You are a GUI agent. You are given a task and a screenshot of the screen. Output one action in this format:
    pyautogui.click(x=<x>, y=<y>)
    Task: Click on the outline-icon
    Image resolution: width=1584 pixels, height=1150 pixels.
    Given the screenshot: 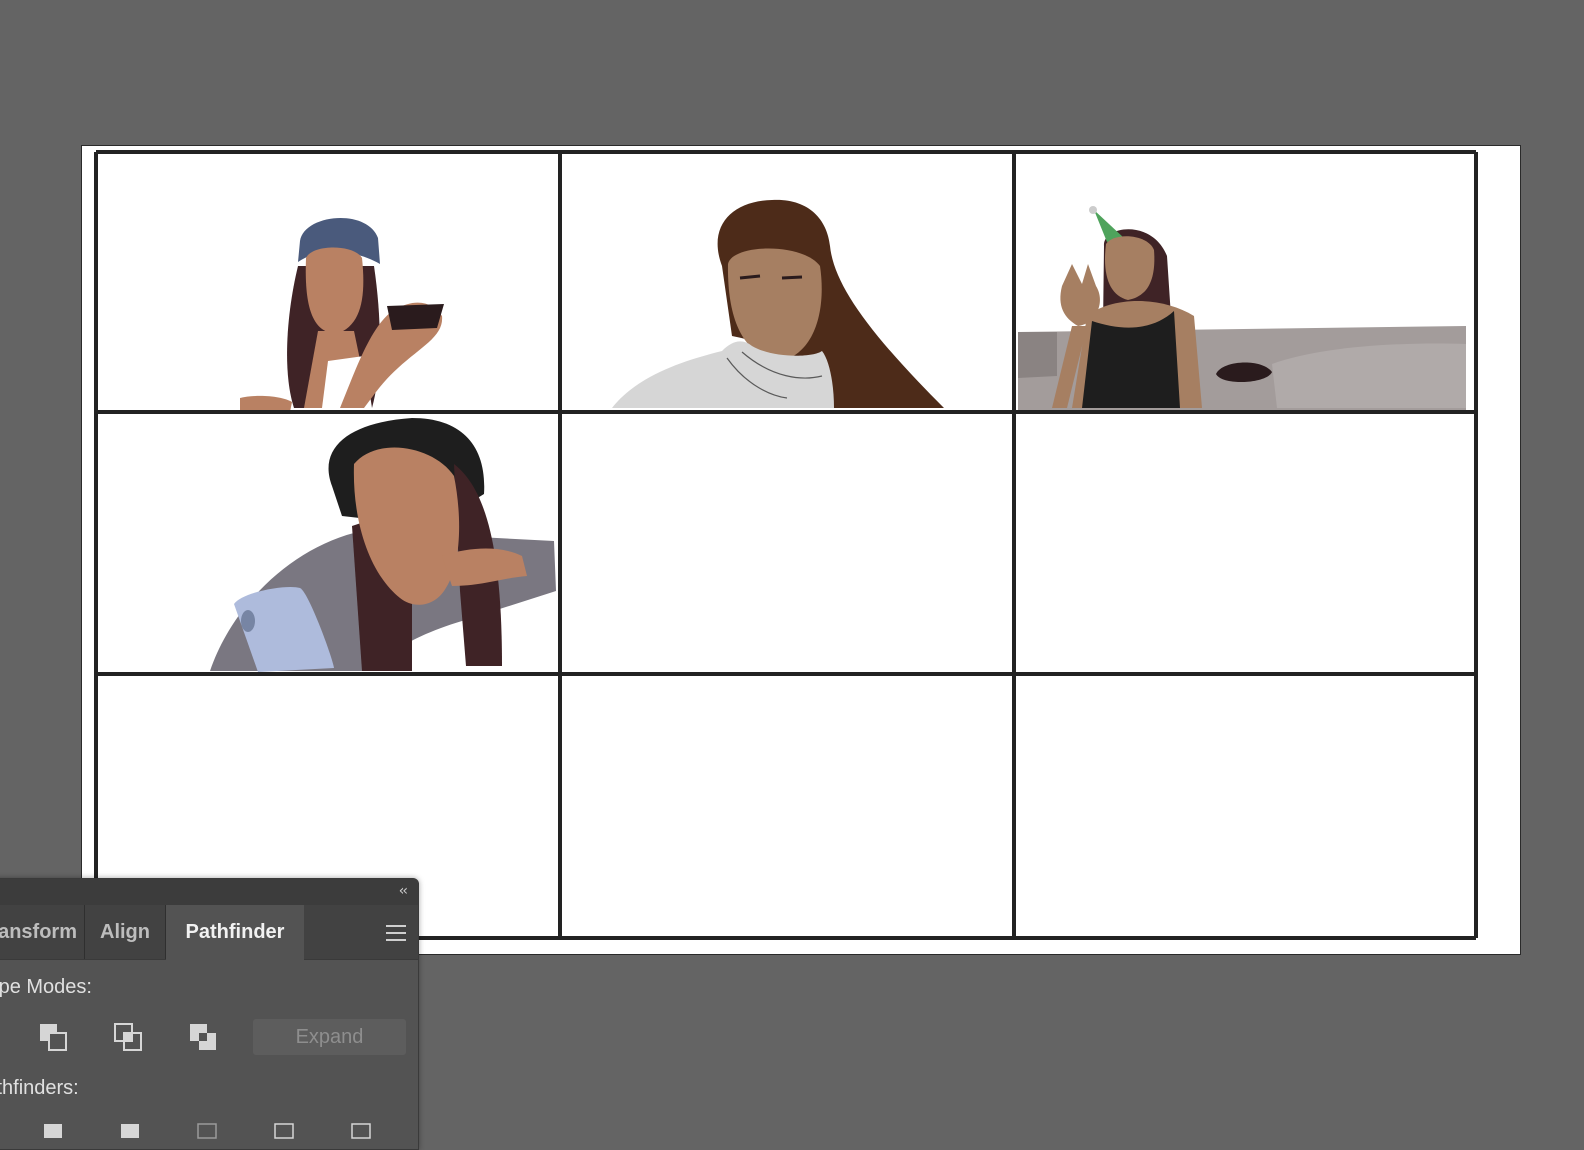 What is the action you would take?
    pyautogui.click(x=361, y=1131)
    